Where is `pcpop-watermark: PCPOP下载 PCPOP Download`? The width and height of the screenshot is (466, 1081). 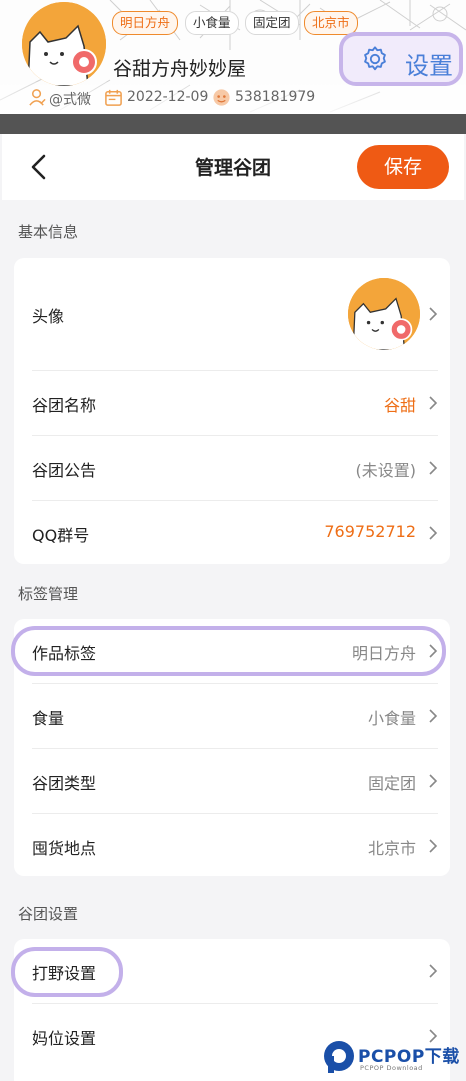
pcpop-watermark: PCPOP下载 PCPOP Download is located at coordinates (394, 1057).